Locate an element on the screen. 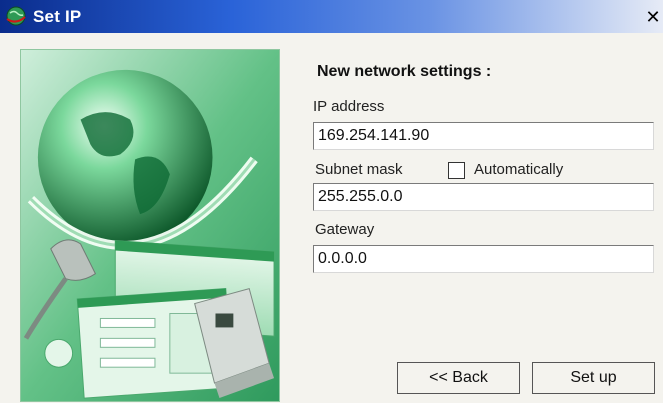 This screenshot has width=663, height=403. network-globe-icon is located at coordinates (16, 16).